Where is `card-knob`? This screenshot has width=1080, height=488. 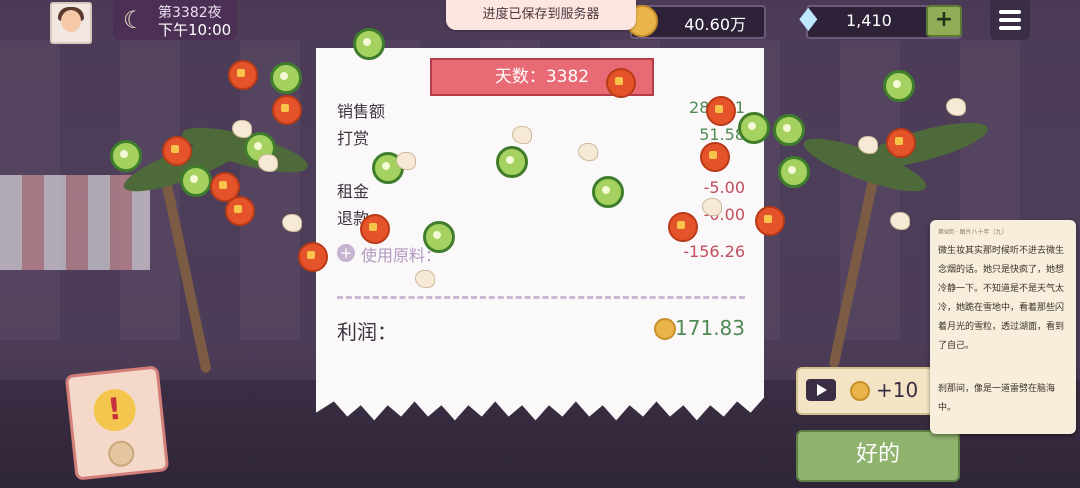 card-knob is located at coordinates (121, 454).